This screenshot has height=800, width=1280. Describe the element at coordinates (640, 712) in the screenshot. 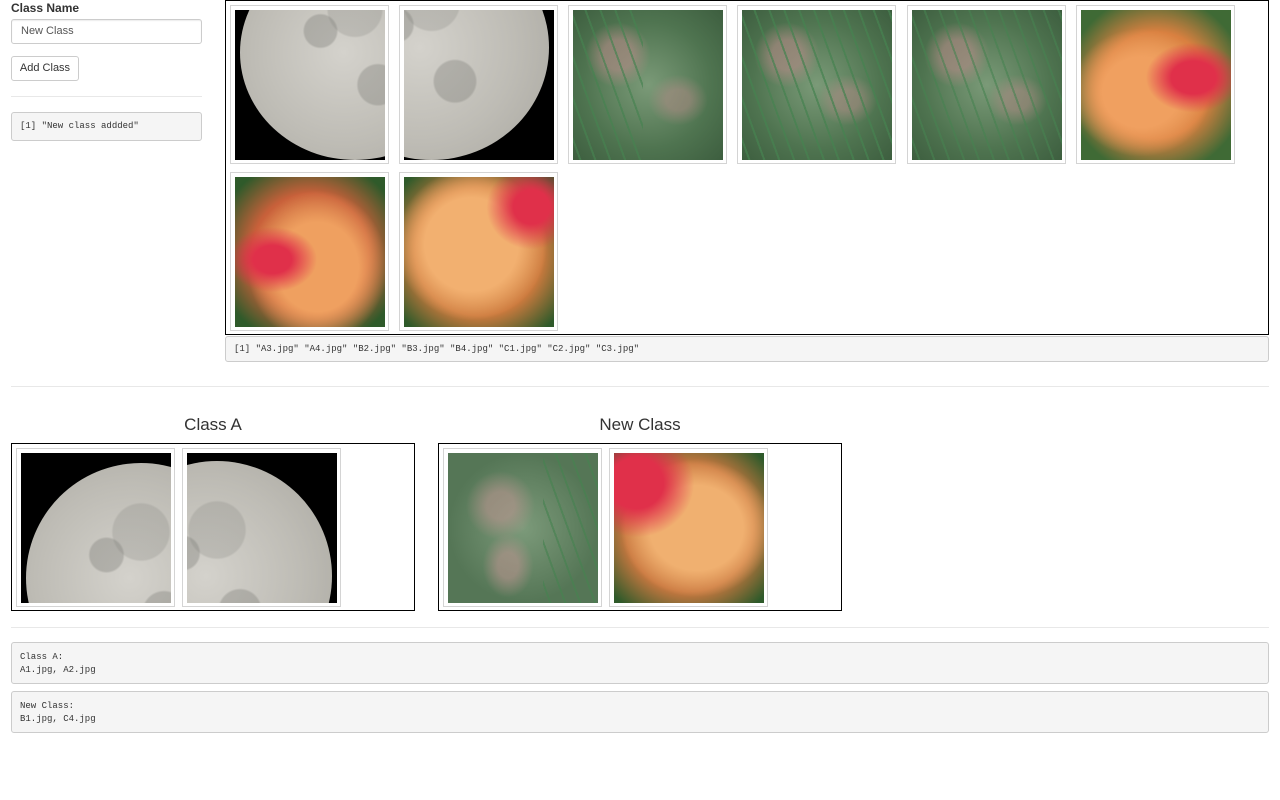

I see `new-class-summary: New Class: B1.jpg, C4.jpg` at that location.